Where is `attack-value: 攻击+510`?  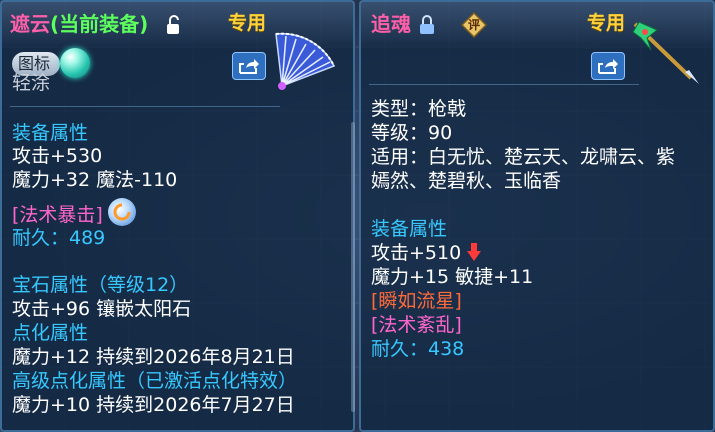 attack-value: 攻击+510 is located at coordinates (416, 253).